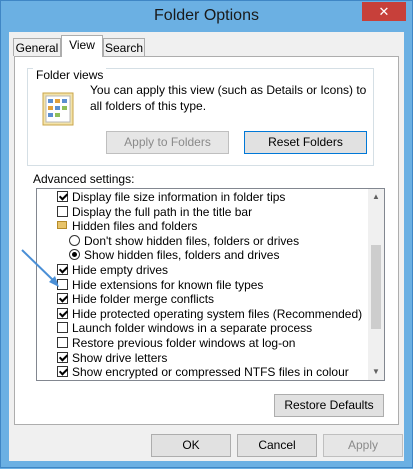  What do you see at coordinates (191, 445) in the screenshot?
I see `ok-button: OK` at bounding box center [191, 445].